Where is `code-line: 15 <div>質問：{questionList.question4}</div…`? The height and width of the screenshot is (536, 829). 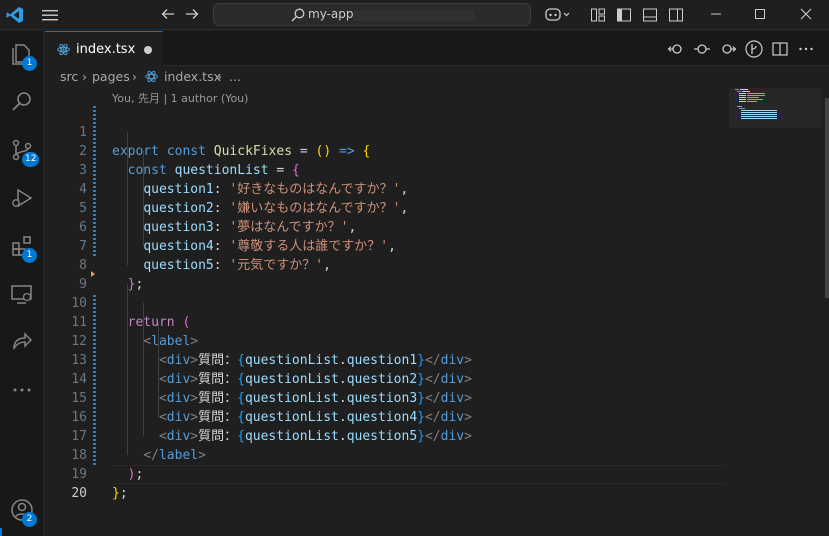 code-line: 15 <div>質問：{questionList.question4}</div… is located at coordinates (271, 408).